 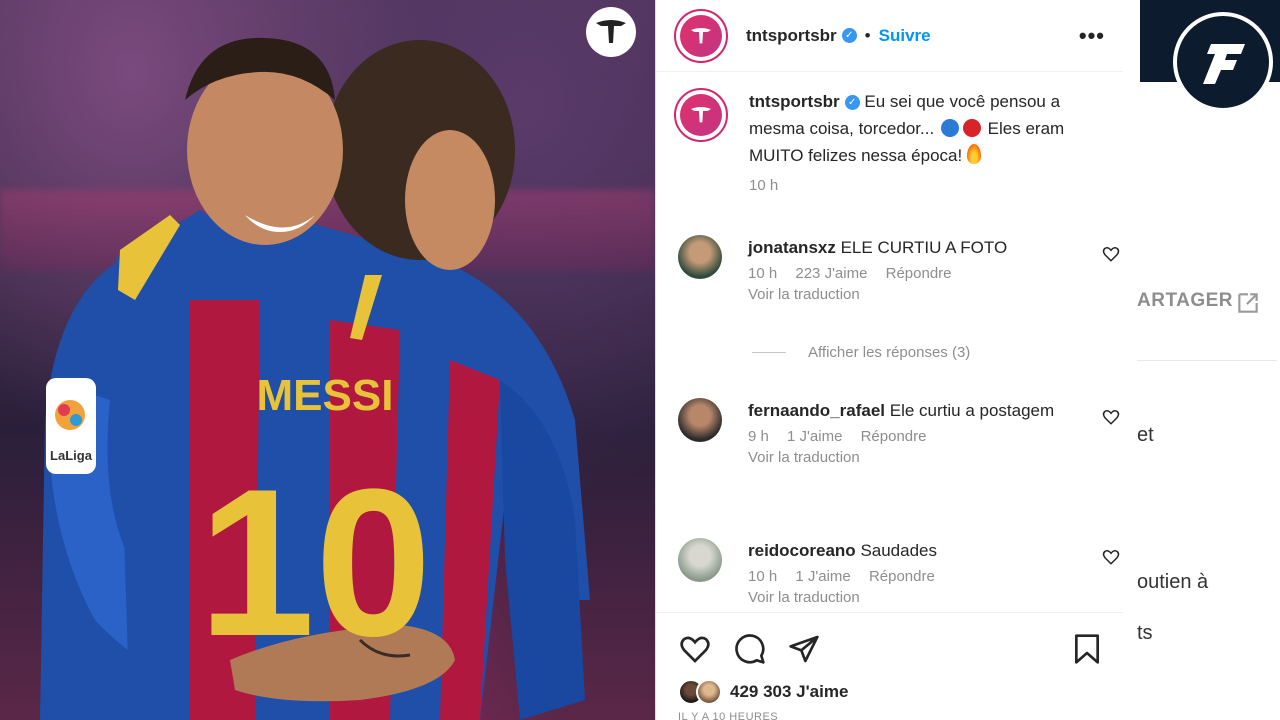 I want to click on comment-text: ELE CURTIU A FOTO, so click(x=924, y=247).